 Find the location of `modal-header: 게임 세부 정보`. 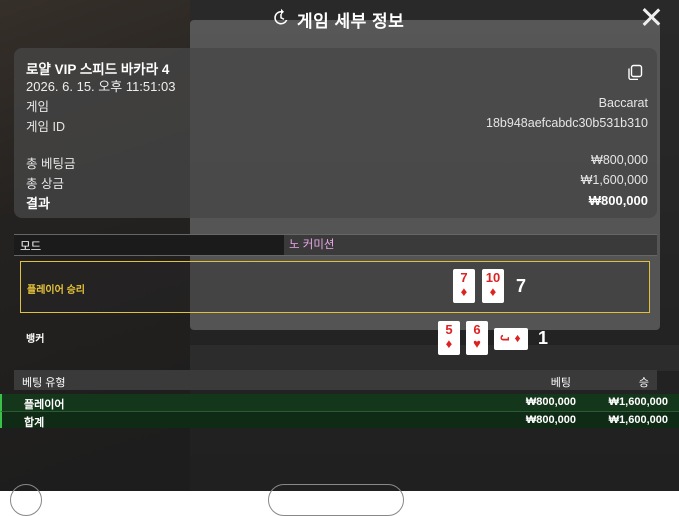

modal-header: 게임 세부 정보 is located at coordinates (339, 18).